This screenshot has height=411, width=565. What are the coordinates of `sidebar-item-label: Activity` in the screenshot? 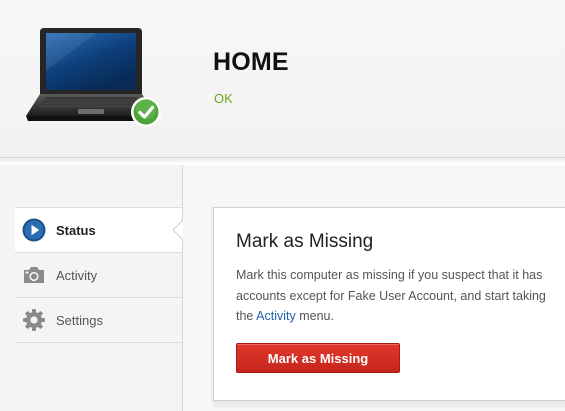 It's located at (77, 275).